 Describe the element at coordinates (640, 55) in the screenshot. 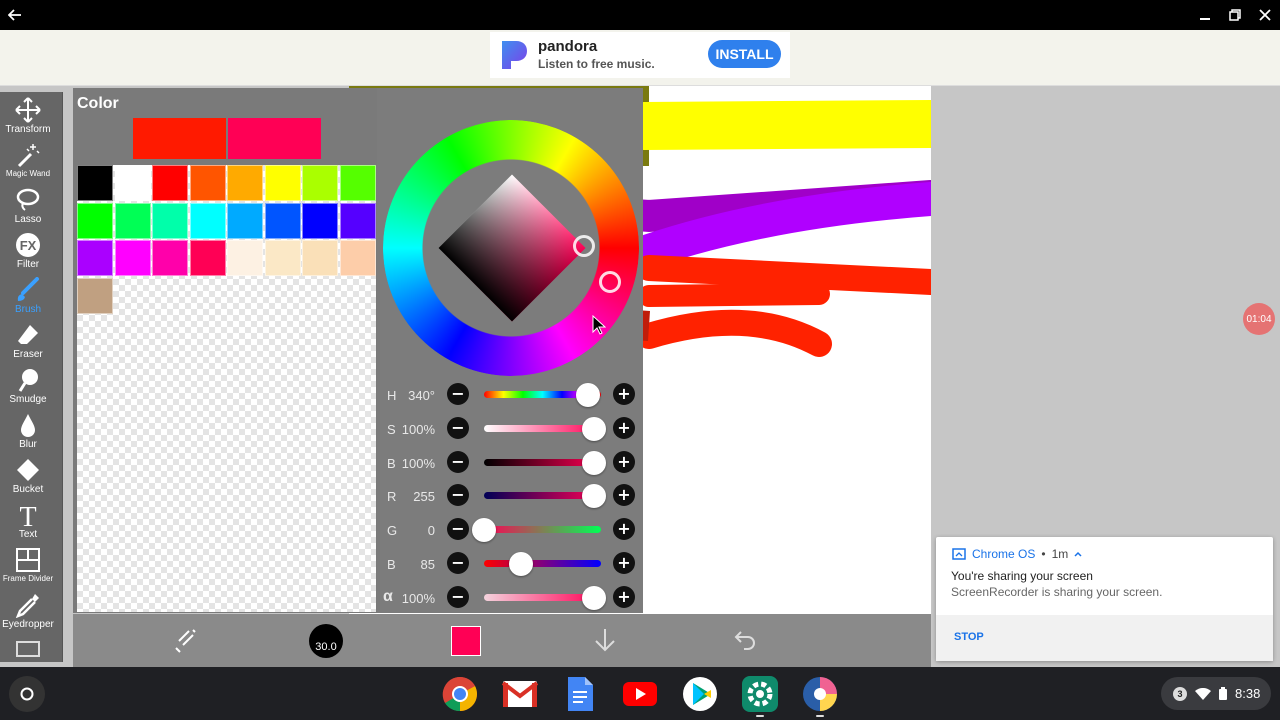

I see `ad-box: pandora Listen to free music. INSTALL` at that location.